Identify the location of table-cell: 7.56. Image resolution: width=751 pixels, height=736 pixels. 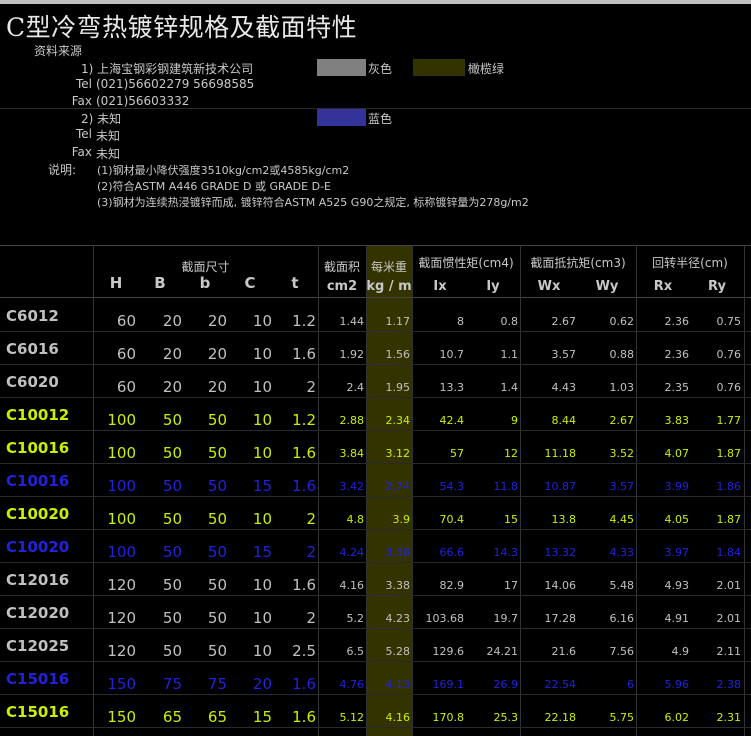
(622, 651).